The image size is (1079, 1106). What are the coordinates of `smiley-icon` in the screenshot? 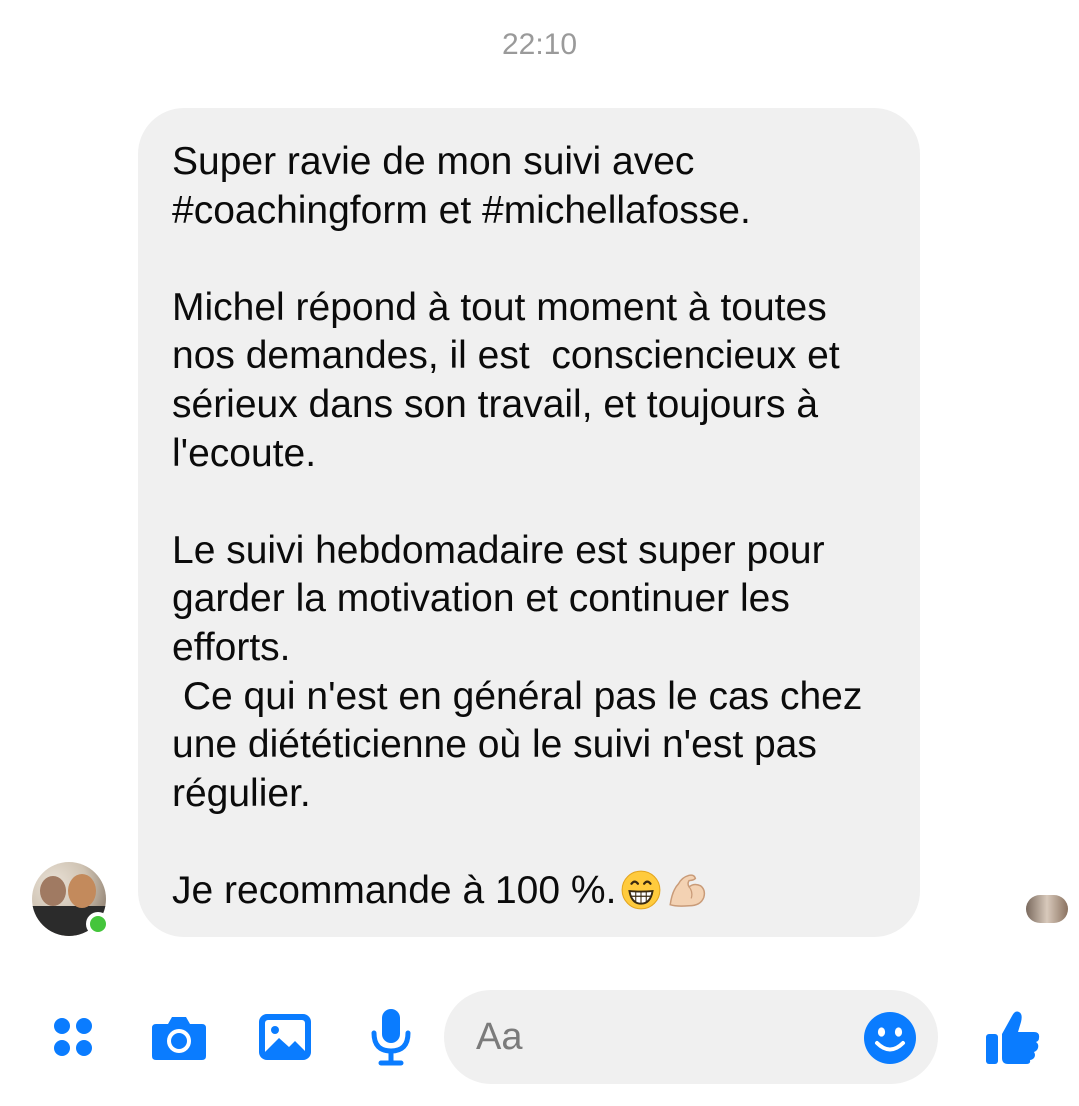 It's located at (890, 1038).